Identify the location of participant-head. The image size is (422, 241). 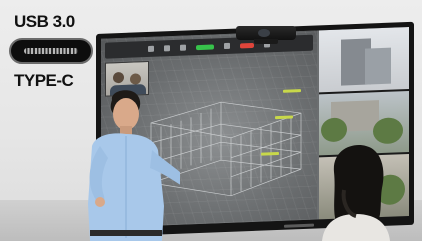
(118, 77).